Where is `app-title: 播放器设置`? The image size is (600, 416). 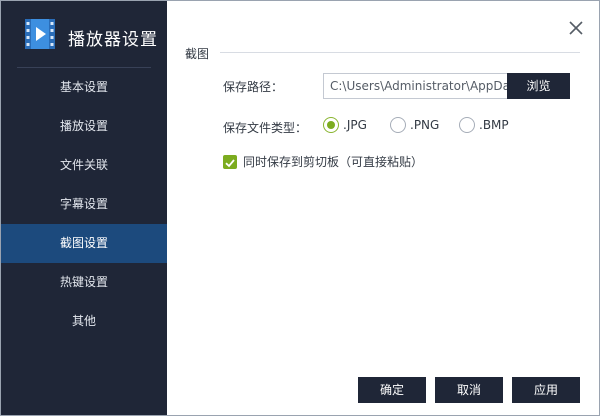 app-title: 播放器设置 is located at coordinates (113, 40).